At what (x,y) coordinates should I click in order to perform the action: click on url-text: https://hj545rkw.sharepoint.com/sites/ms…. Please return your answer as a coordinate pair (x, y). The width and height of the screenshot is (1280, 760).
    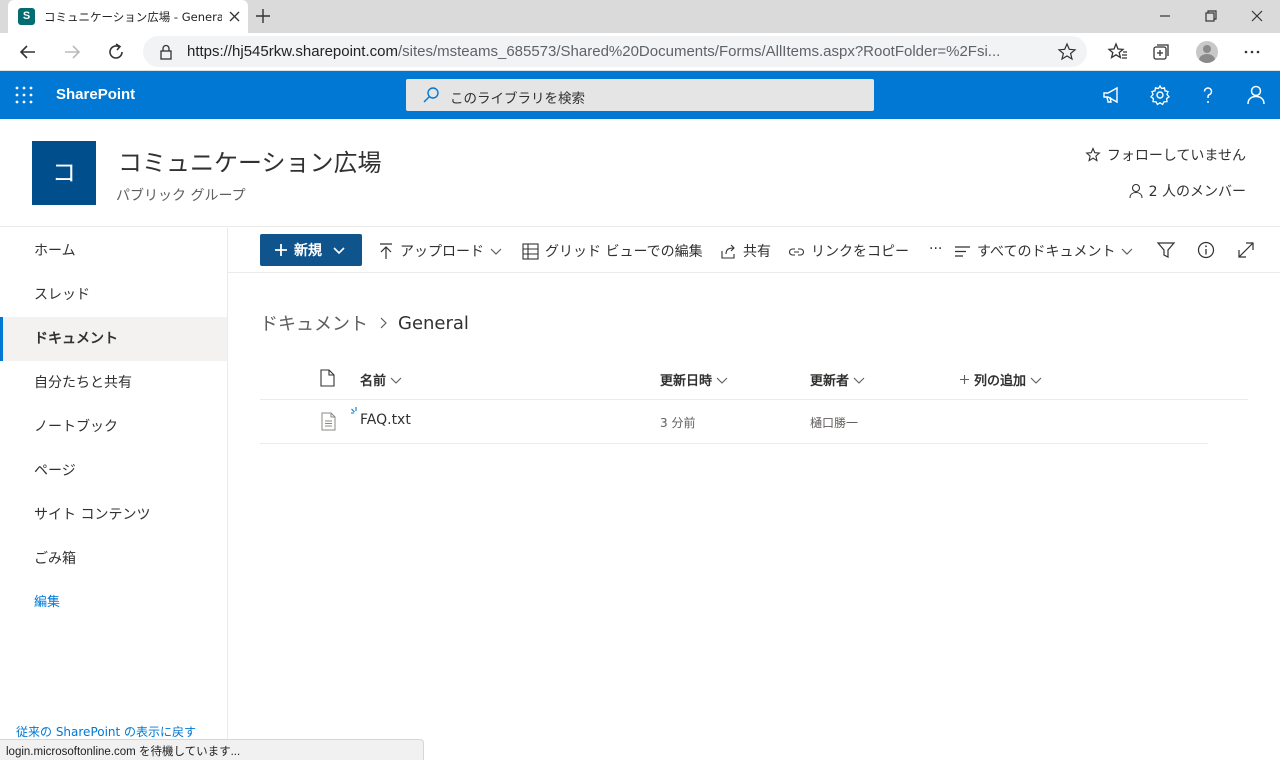
    Looking at the image, I should click on (594, 51).